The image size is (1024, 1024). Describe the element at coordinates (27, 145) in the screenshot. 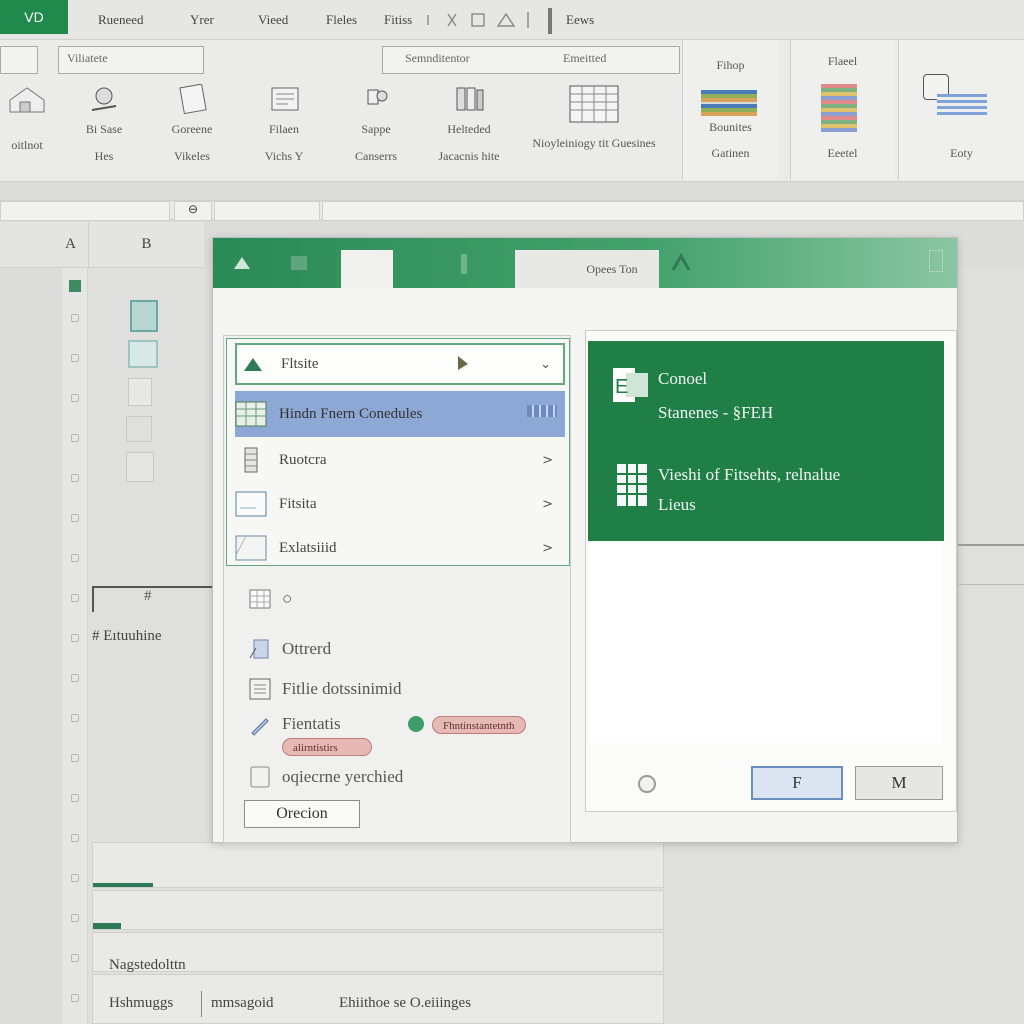

I see `ribbon-button-1-label: oitlnot` at that location.